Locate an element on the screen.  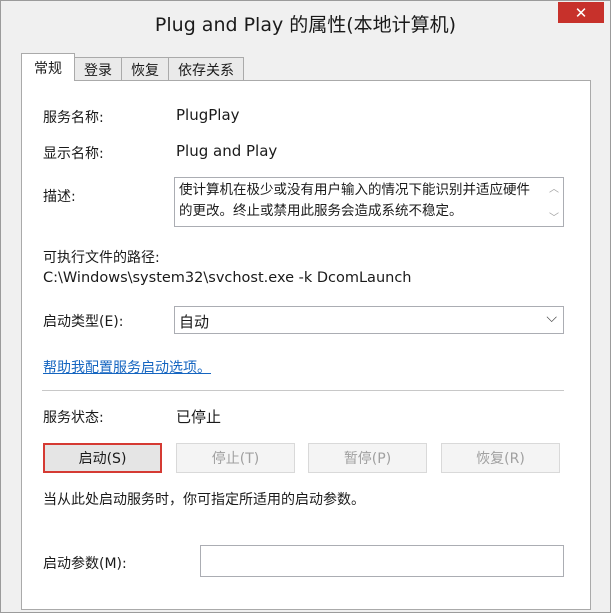
start-params-input is located at coordinates (382, 561).